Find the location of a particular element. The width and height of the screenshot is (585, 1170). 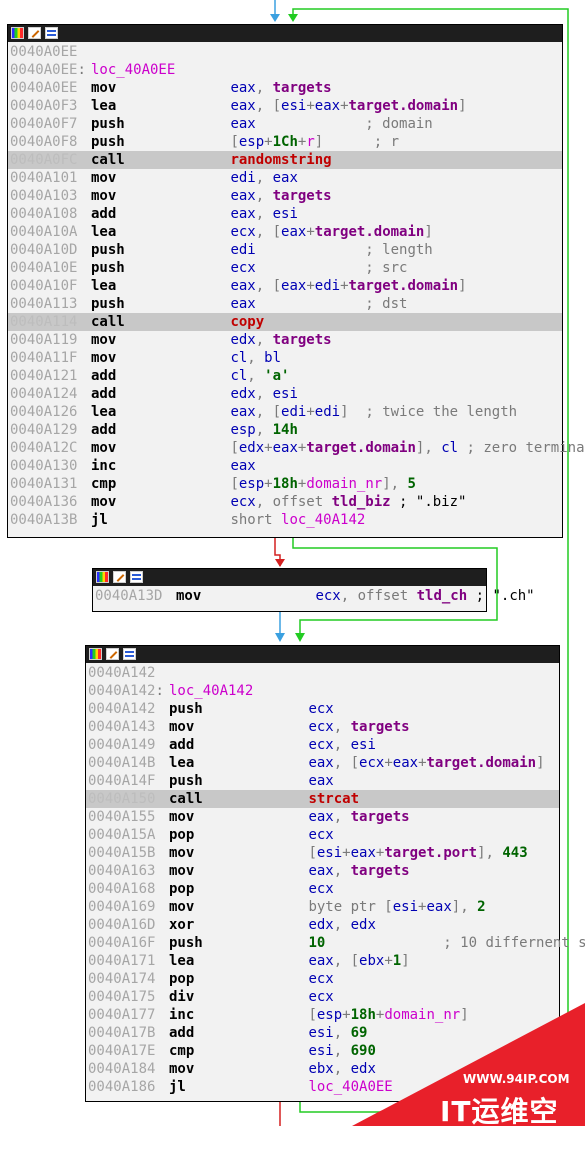

instruction-line: 0040A150 call strcat is located at coordinates (322, 799).